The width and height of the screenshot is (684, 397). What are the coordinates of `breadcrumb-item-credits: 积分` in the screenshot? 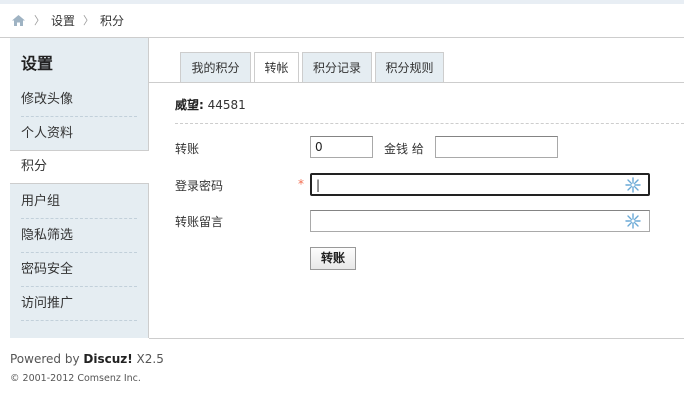 It's located at (112, 20).